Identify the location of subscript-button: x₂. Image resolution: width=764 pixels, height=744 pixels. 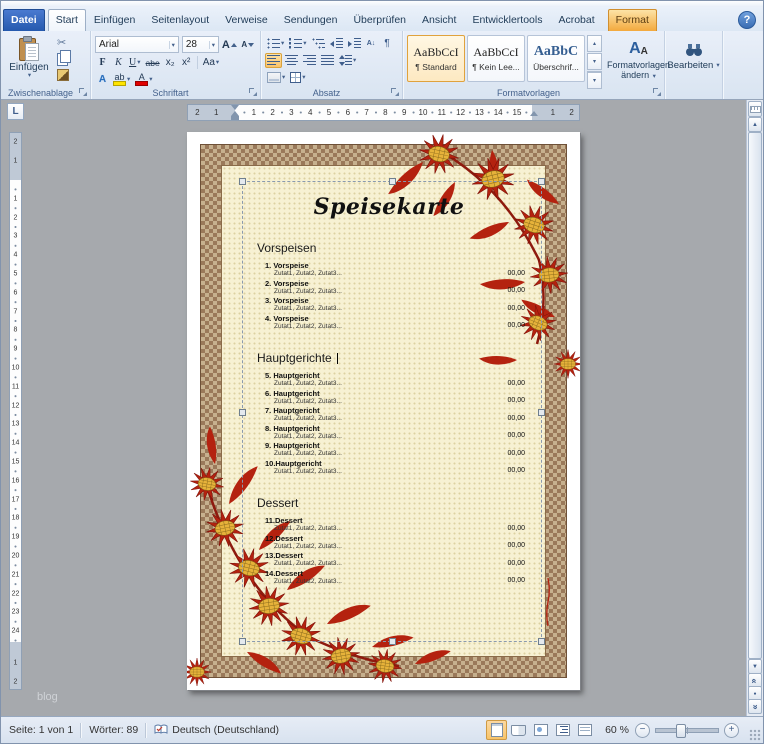
(170, 62).